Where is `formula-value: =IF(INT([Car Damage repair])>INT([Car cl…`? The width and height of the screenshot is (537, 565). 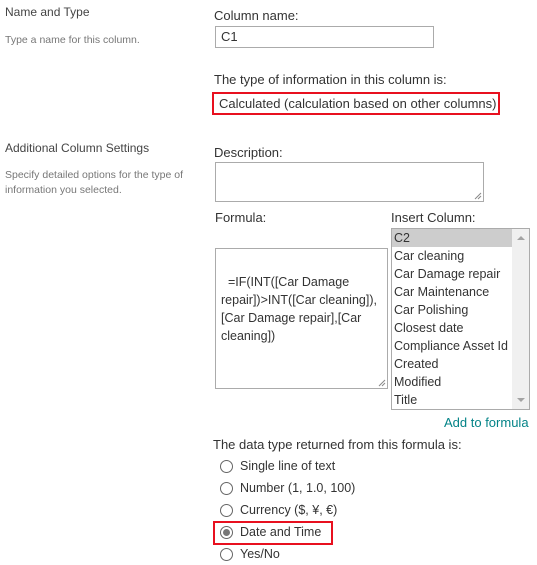 formula-value: =IF(INT([Car Damage repair])>INT([Car cl… is located at coordinates (299, 309).